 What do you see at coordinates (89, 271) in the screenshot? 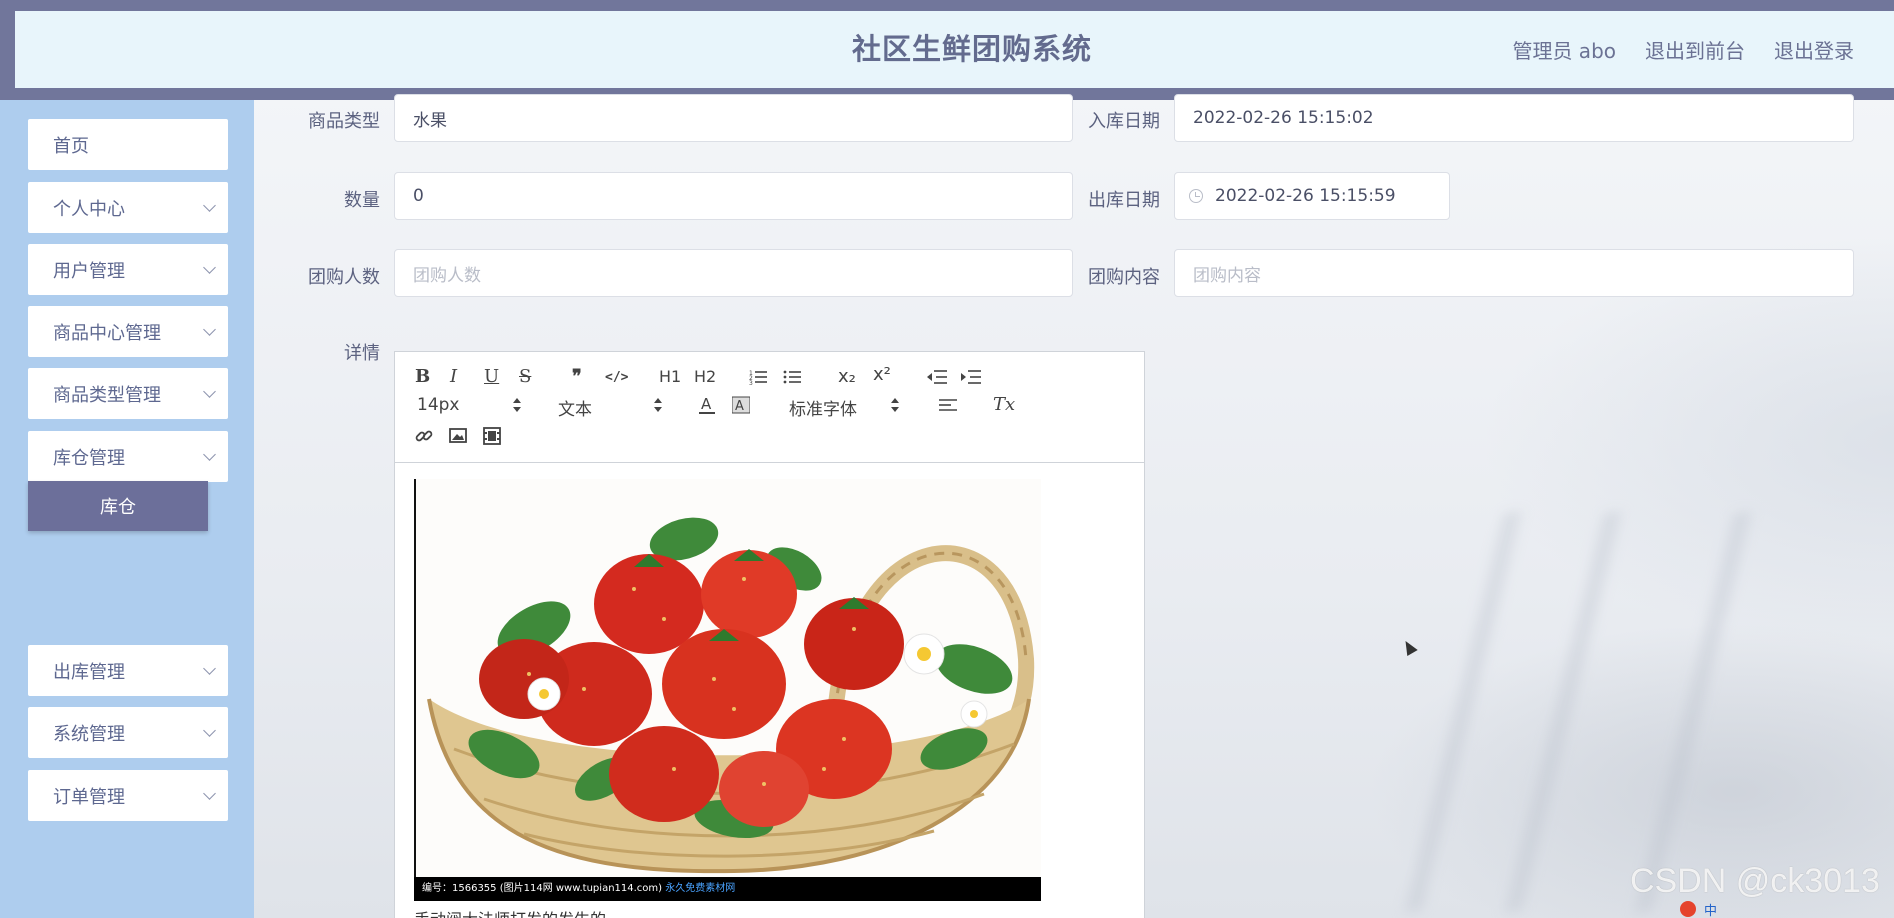
I see `sidebar-item-label: 用户管理` at bounding box center [89, 271].